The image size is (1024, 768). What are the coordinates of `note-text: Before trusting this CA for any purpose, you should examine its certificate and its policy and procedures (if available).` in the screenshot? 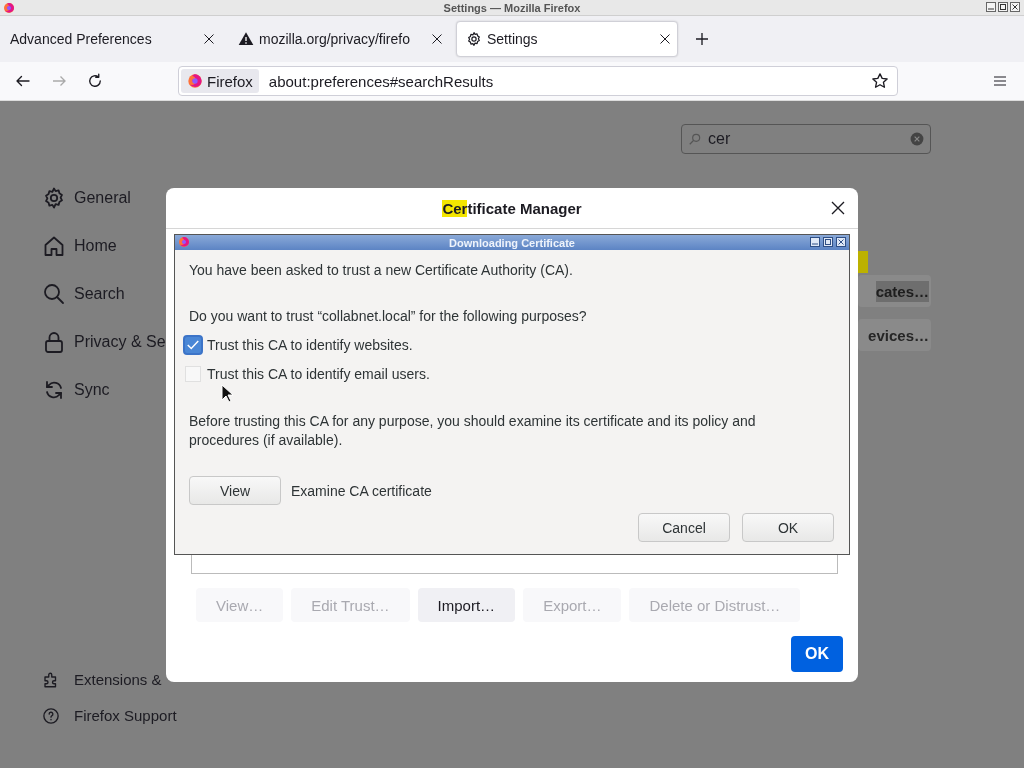 It's located at (473, 431).